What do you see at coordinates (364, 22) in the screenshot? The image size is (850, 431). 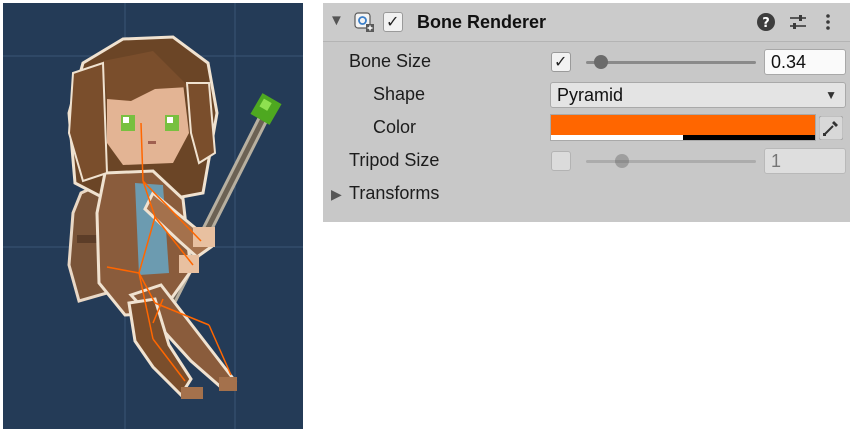 I see `script-component-icon` at bounding box center [364, 22].